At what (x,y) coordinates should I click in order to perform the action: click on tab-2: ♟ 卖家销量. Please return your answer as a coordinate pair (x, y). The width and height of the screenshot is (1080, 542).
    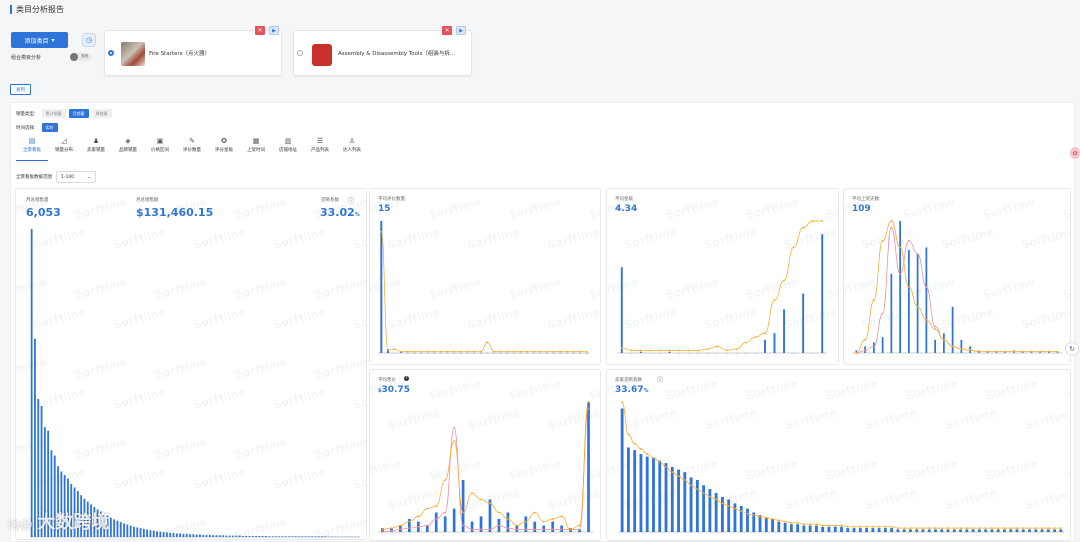
    Looking at the image, I should click on (96, 149).